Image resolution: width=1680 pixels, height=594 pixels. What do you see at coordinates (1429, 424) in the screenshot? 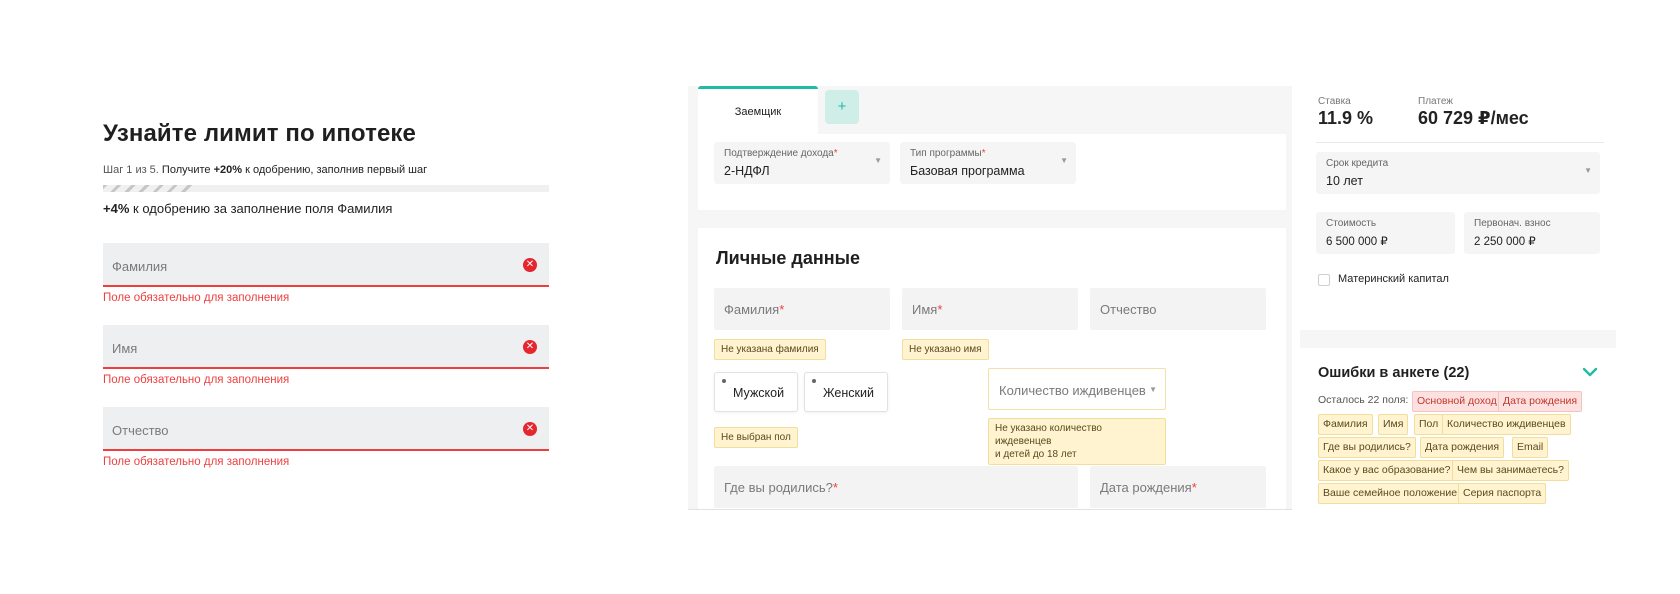
I see `error-chip: Пол` at bounding box center [1429, 424].